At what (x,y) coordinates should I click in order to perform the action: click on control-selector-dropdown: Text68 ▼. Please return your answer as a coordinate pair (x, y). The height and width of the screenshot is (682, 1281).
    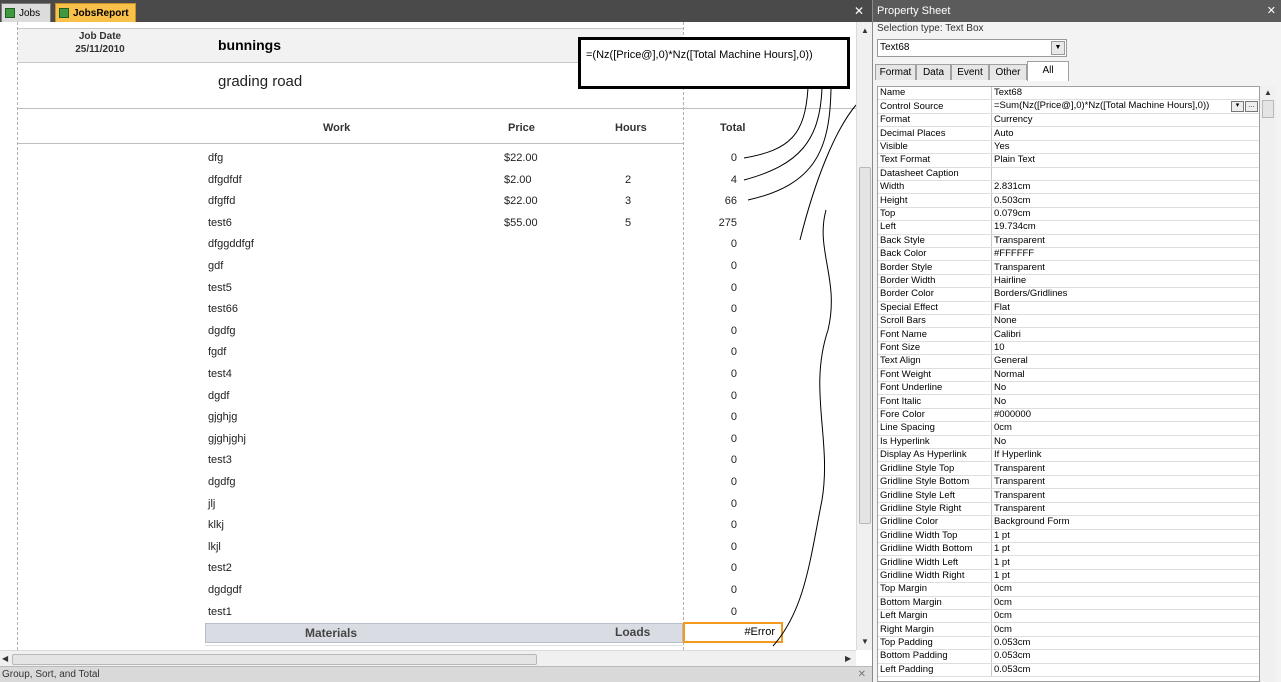
    Looking at the image, I should click on (972, 48).